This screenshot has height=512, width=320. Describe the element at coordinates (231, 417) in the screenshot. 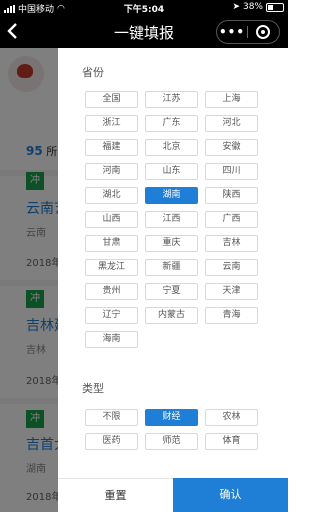

I see `type-option: 农林` at that location.